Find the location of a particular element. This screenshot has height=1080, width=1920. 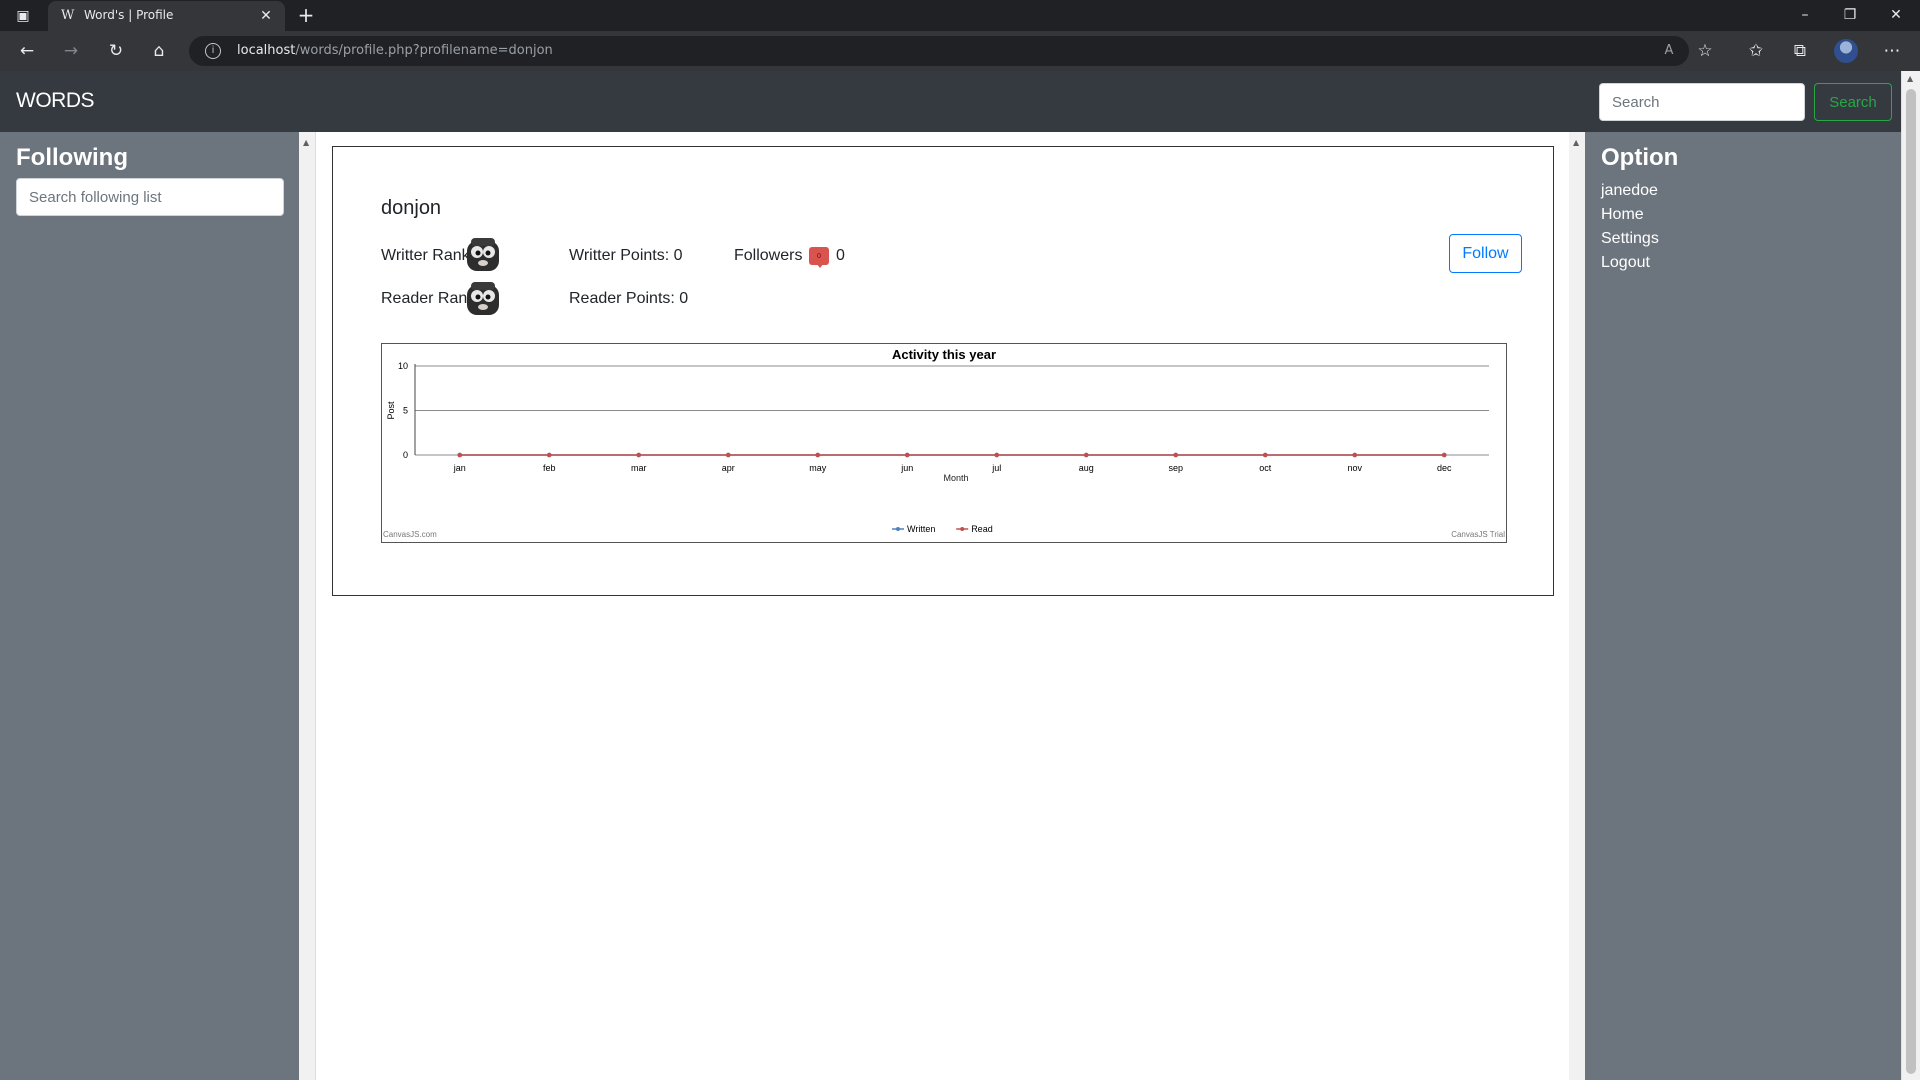

option-sidebar: Option janedoe Home Settings Logout is located at coordinates (1743, 606).